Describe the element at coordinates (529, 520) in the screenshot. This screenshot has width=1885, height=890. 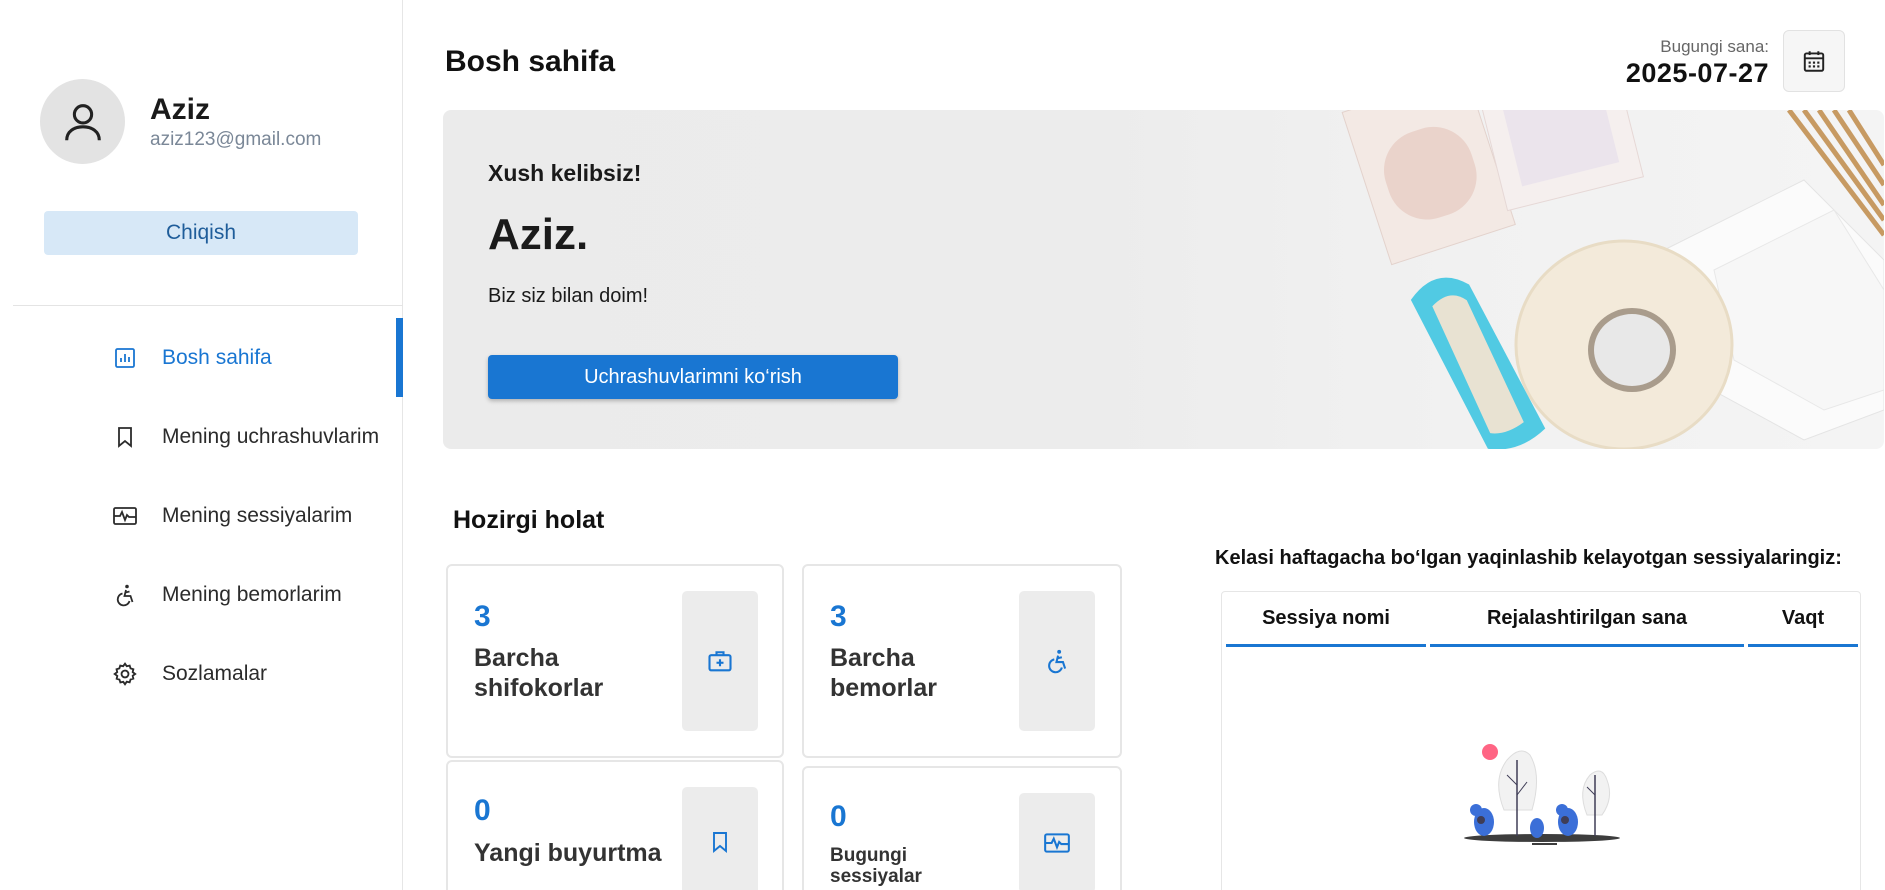
I see `status-section-title: Hozirgi holat` at that location.